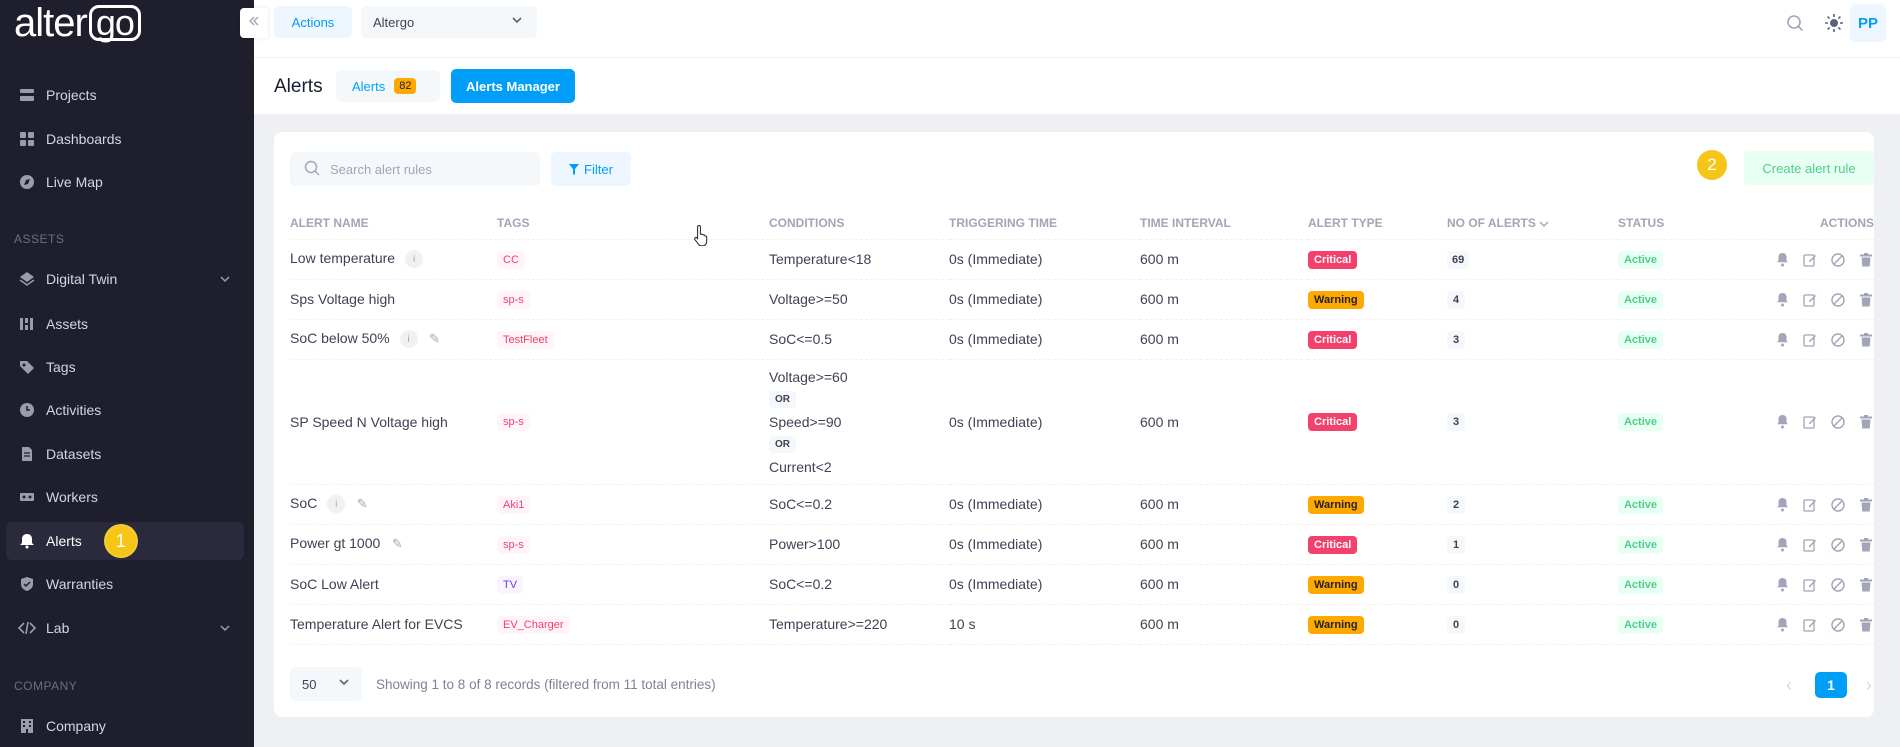  Describe the element at coordinates (127, 410) in the screenshot. I see `sidebar-item-activities: Activities` at that location.